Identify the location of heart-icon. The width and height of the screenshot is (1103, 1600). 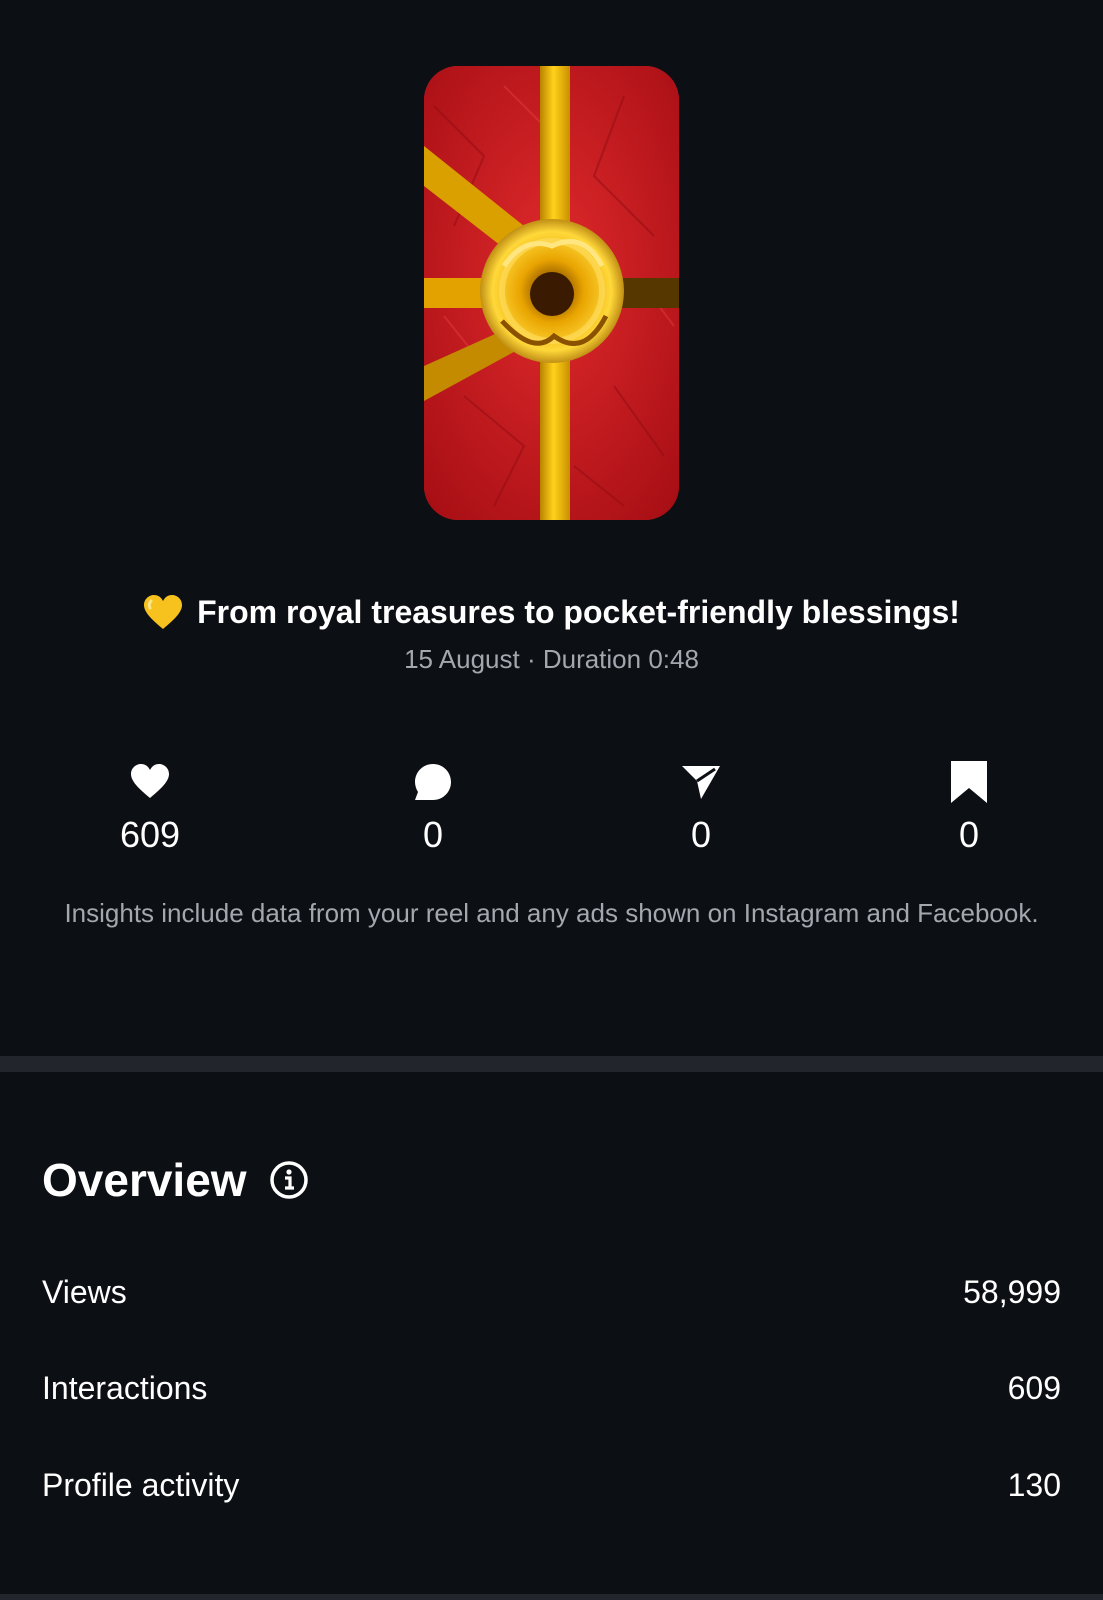
(150, 782).